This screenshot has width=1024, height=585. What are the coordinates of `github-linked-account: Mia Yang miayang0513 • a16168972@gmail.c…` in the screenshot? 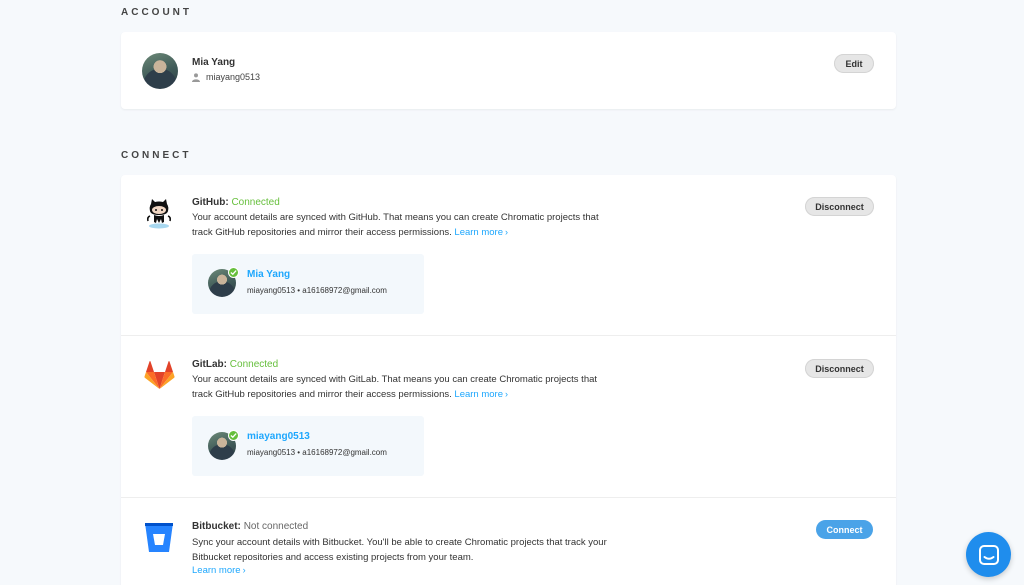 It's located at (308, 284).